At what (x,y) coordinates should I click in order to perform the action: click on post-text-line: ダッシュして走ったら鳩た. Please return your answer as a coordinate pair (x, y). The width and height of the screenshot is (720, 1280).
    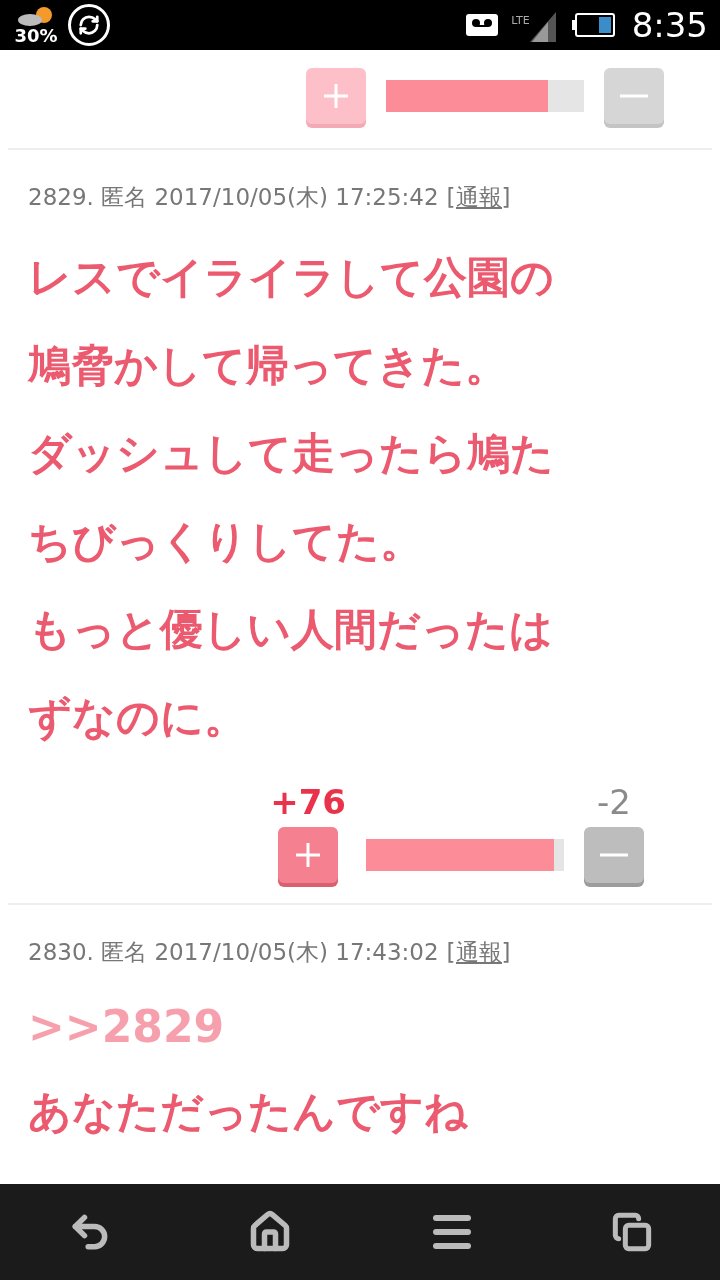
    Looking at the image, I should click on (291, 453).